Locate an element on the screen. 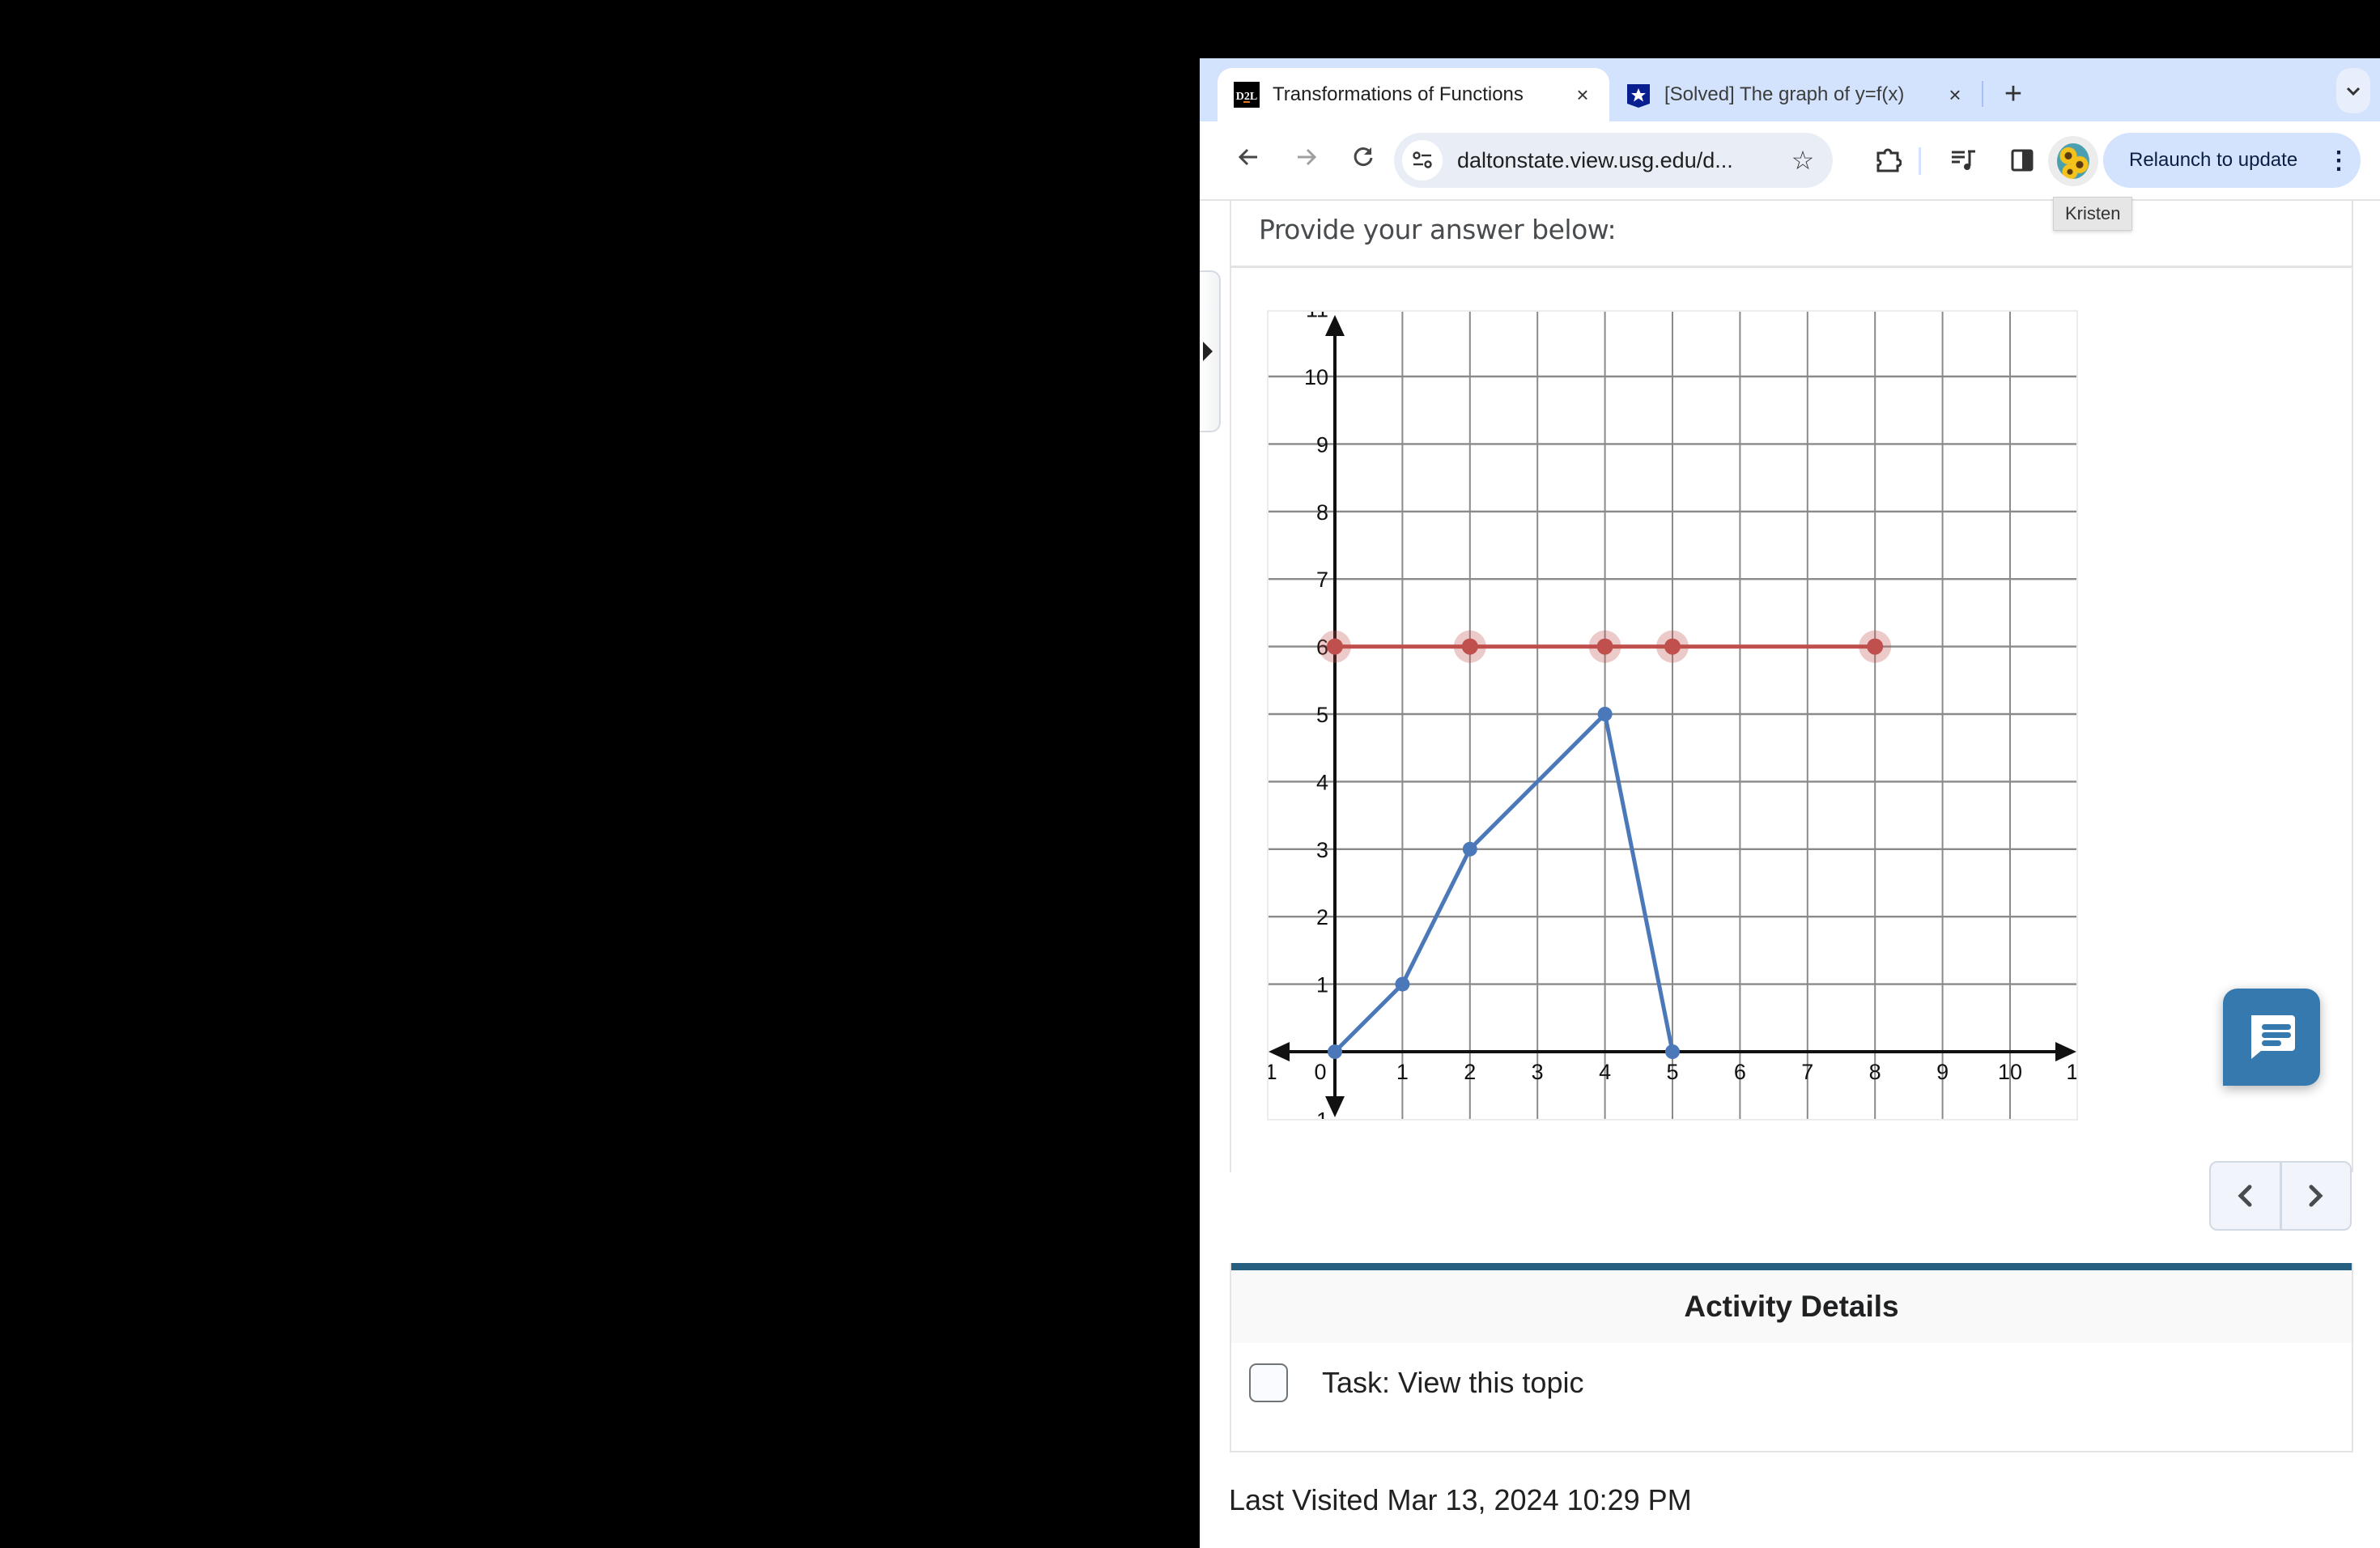 Image resolution: width=2380 pixels, height=1548 pixels. x-tick-label: 5 is located at coordinates (1672, 1072).